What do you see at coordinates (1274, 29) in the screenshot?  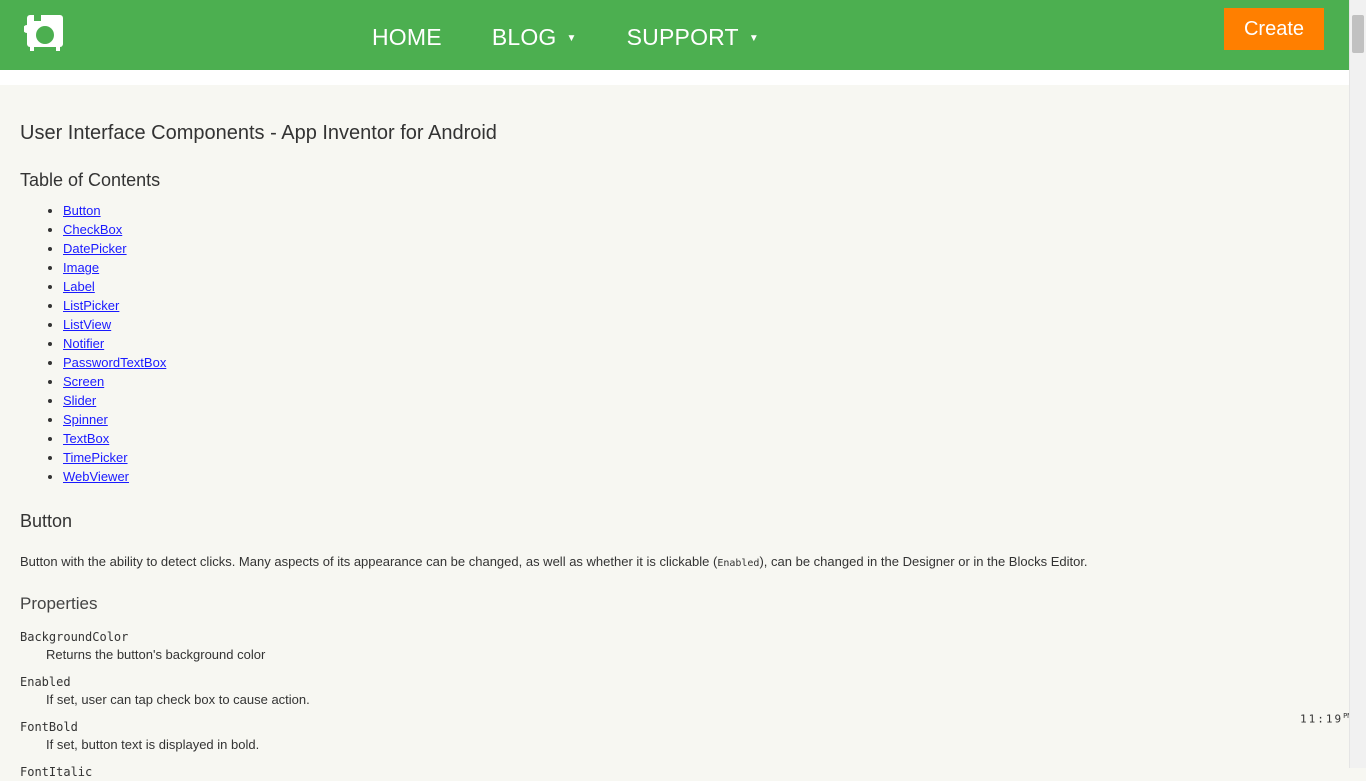 I see `create-button: Create` at bounding box center [1274, 29].